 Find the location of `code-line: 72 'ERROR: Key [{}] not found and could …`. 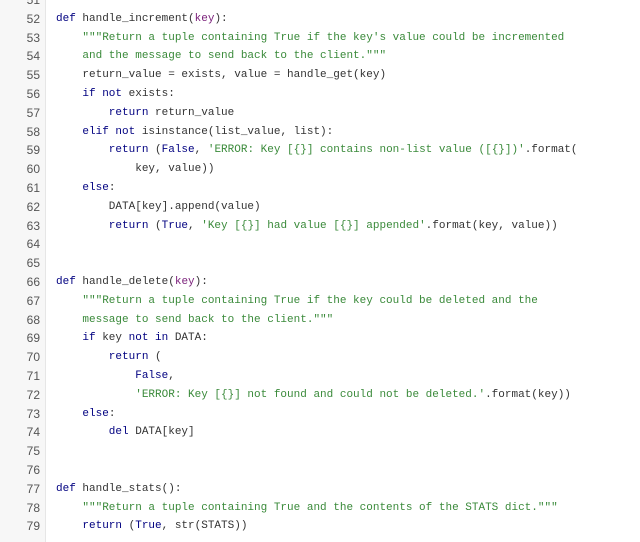

code-line: 72 'ERROR: Key [{}] not found and could … is located at coordinates (320, 395).